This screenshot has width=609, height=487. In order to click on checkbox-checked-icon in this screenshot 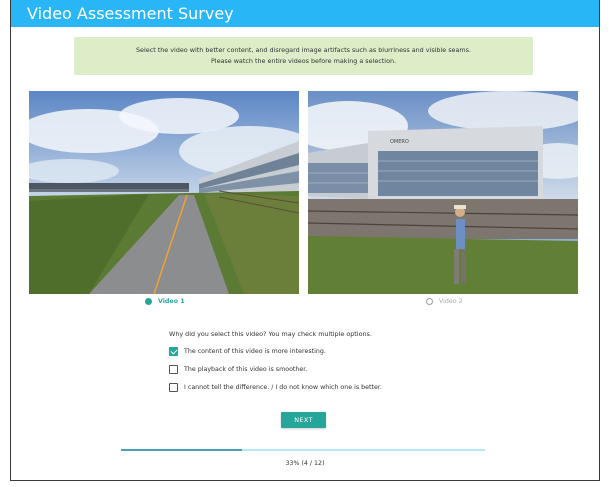, I will do `click(173, 351)`.